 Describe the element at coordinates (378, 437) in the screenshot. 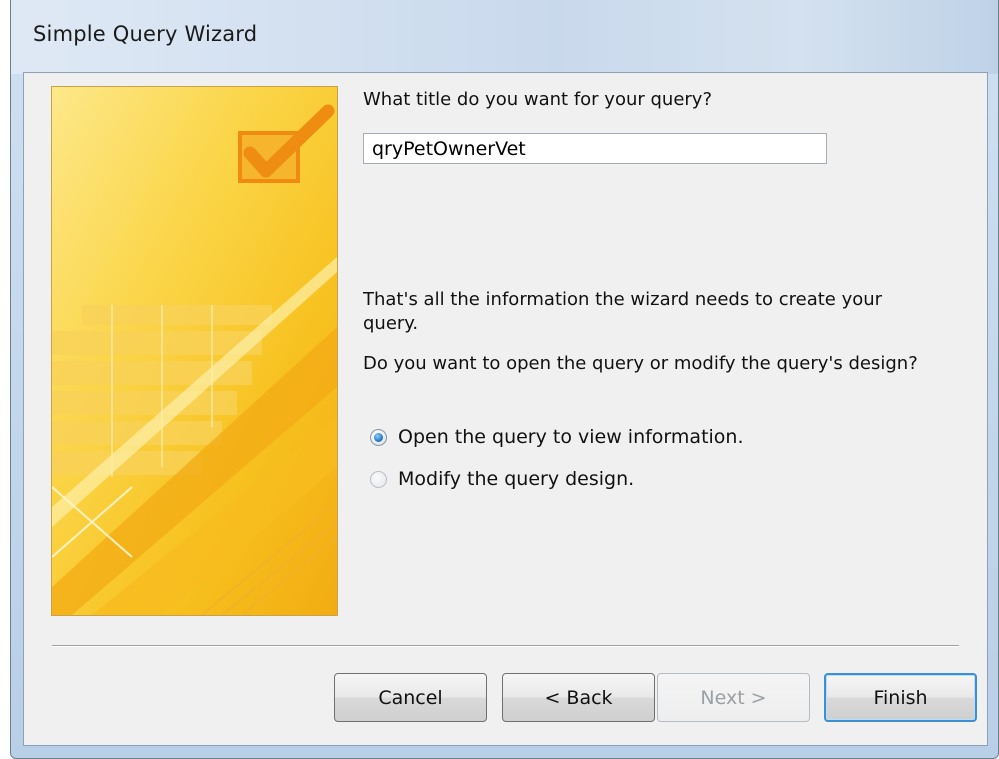

I see `radio-button-checked` at that location.